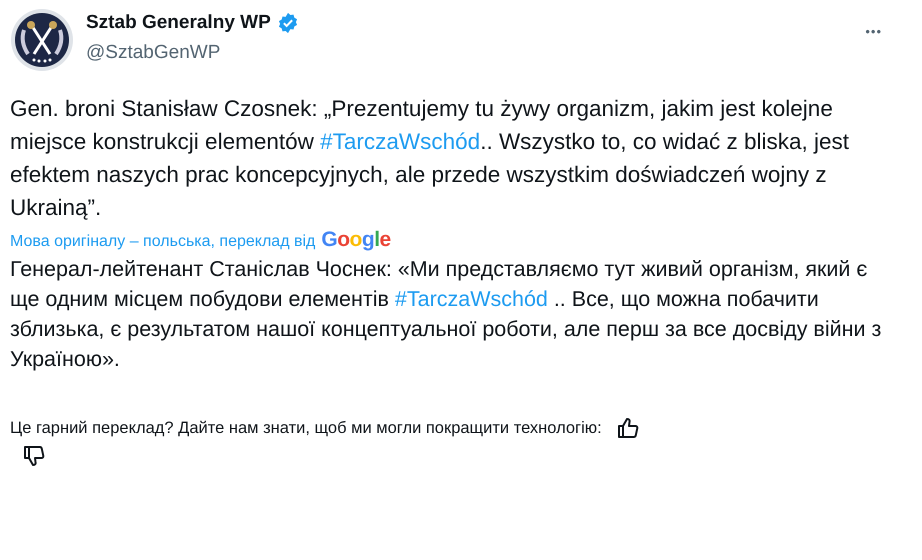 The height and width of the screenshot is (560, 922). I want to click on thumbs-up-icon, so click(628, 428).